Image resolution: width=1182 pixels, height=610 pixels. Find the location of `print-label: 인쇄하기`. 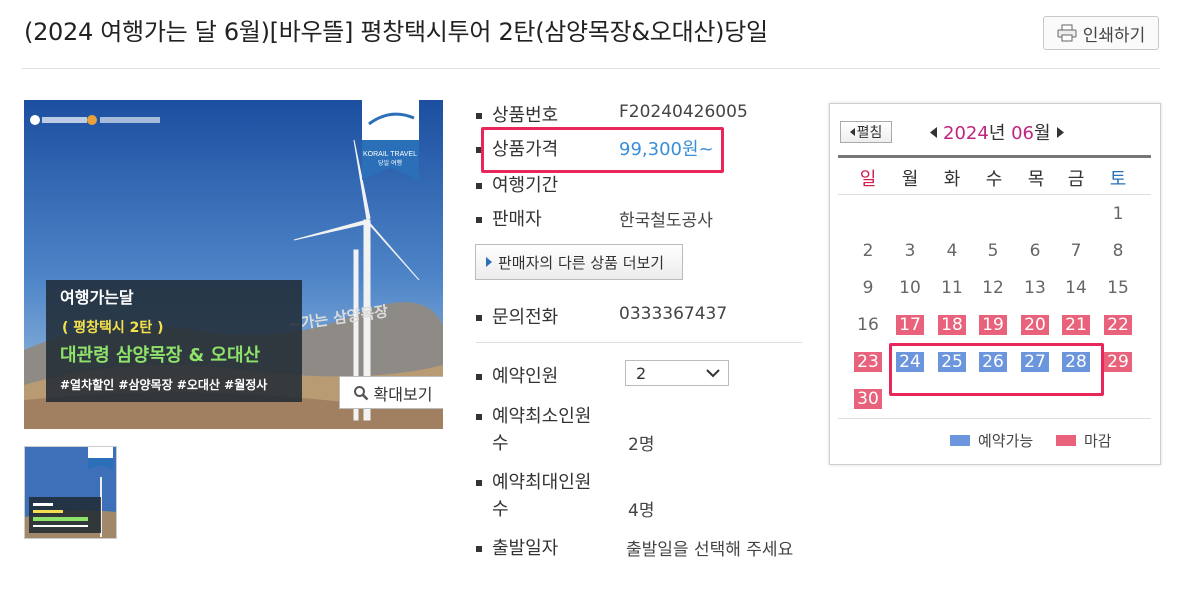

print-label: 인쇄하기 is located at coordinates (1114, 35).